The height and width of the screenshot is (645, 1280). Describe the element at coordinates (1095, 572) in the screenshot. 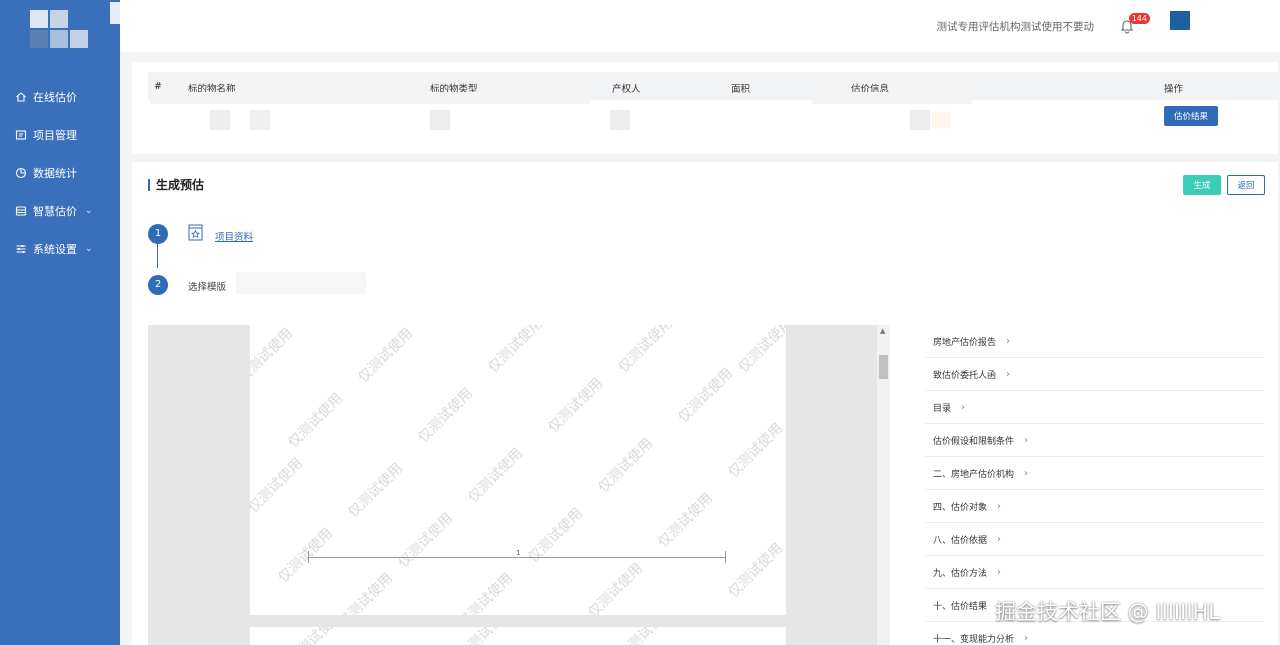

I see `outline-item: 九、估价方法 ›` at that location.